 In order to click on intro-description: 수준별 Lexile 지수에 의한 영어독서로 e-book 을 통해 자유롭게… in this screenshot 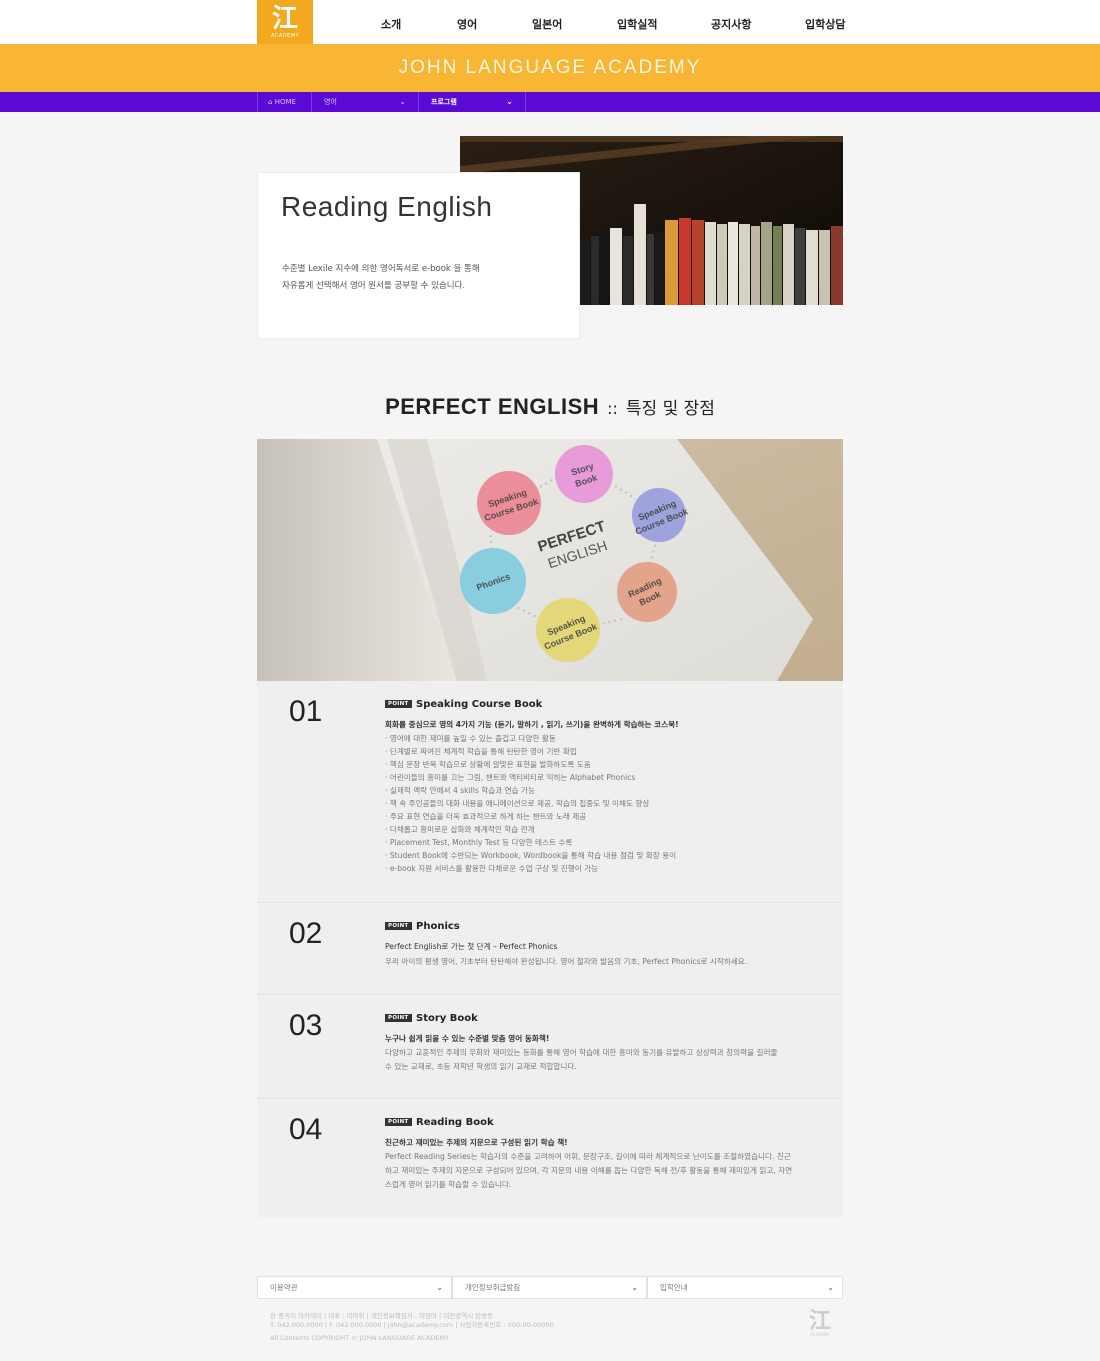, I will do `click(422, 278)`.